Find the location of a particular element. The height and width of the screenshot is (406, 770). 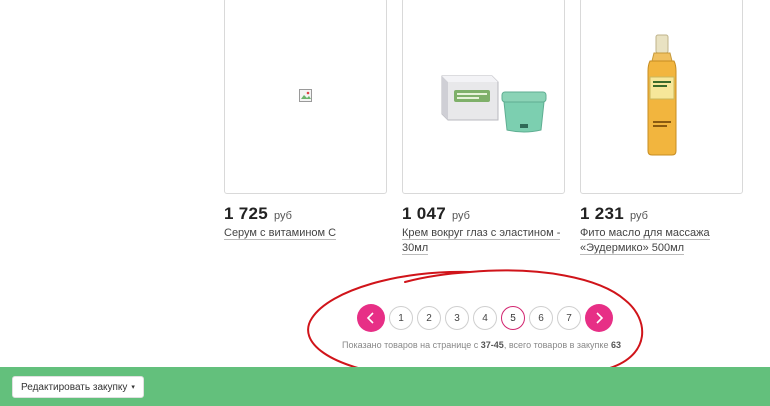

product-name-link-1: Серум с витамином С is located at coordinates (304, 233).